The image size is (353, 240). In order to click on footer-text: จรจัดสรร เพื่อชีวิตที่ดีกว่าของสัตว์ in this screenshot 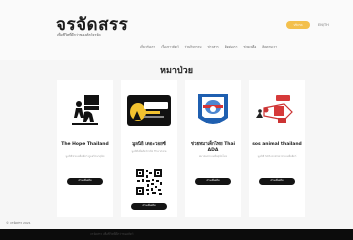, I will do `click(112, 234)`.